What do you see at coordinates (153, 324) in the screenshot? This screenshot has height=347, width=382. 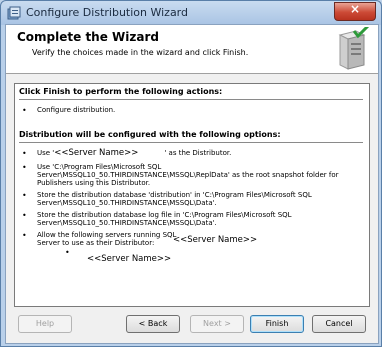 I see `back-button: < Back` at bounding box center [153, 324].